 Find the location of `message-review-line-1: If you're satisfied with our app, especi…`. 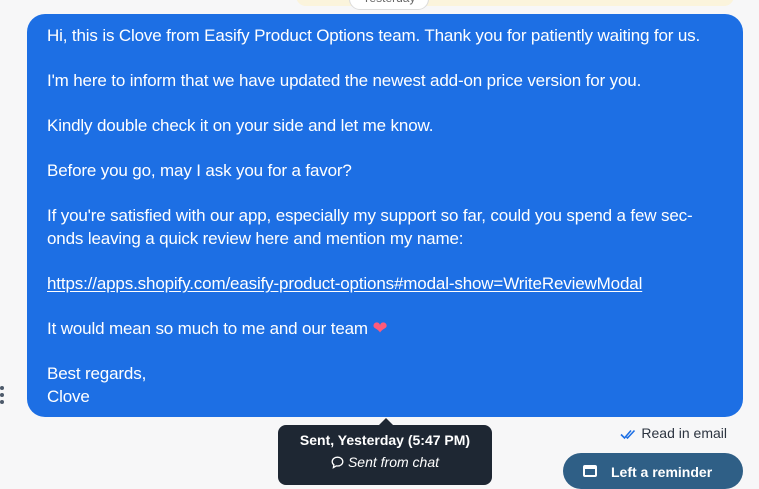

message-review-line-1: If you're satisfied with our app, especi… is located at coordinates (370, 215).